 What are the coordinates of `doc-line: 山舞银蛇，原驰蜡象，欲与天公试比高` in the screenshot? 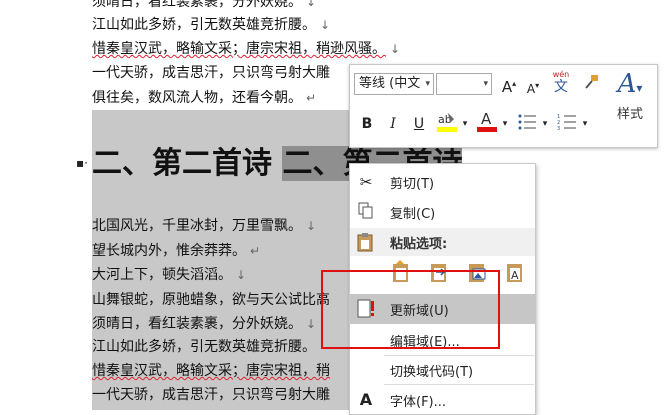 It's located at (211, 300).